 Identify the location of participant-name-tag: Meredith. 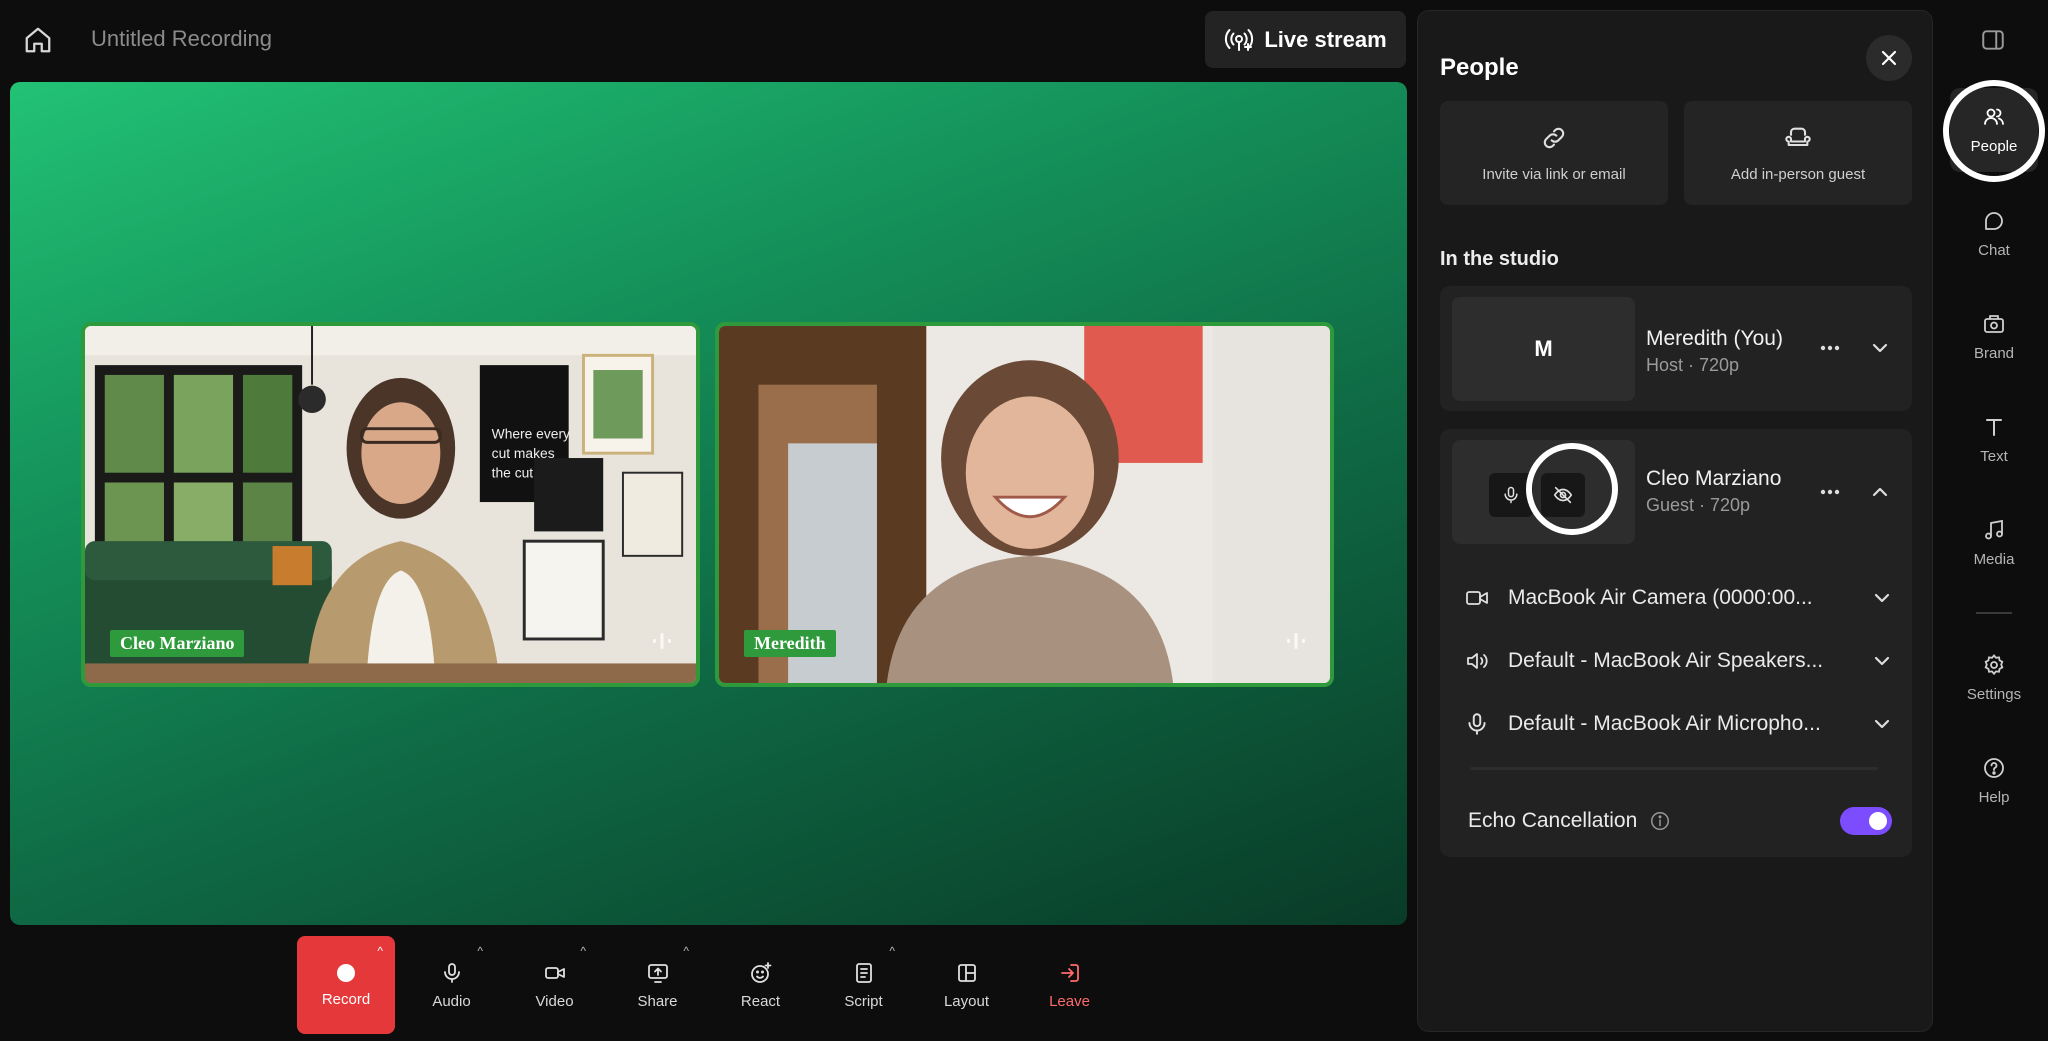
(790, 643).